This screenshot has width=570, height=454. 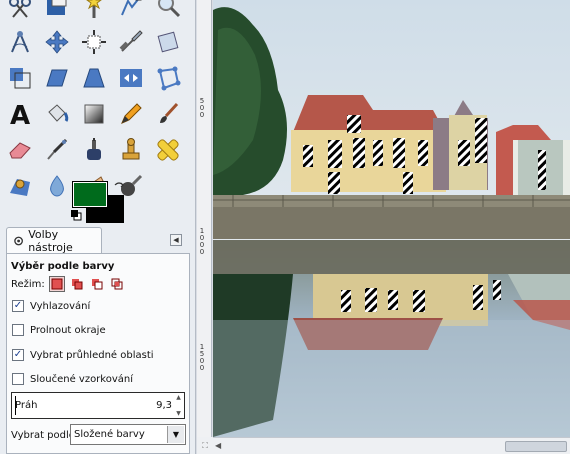 What do you see at coordinates (536, 446) in the screenshot?
I see `scrollbar-thumb` at bounding box center [536, 446].